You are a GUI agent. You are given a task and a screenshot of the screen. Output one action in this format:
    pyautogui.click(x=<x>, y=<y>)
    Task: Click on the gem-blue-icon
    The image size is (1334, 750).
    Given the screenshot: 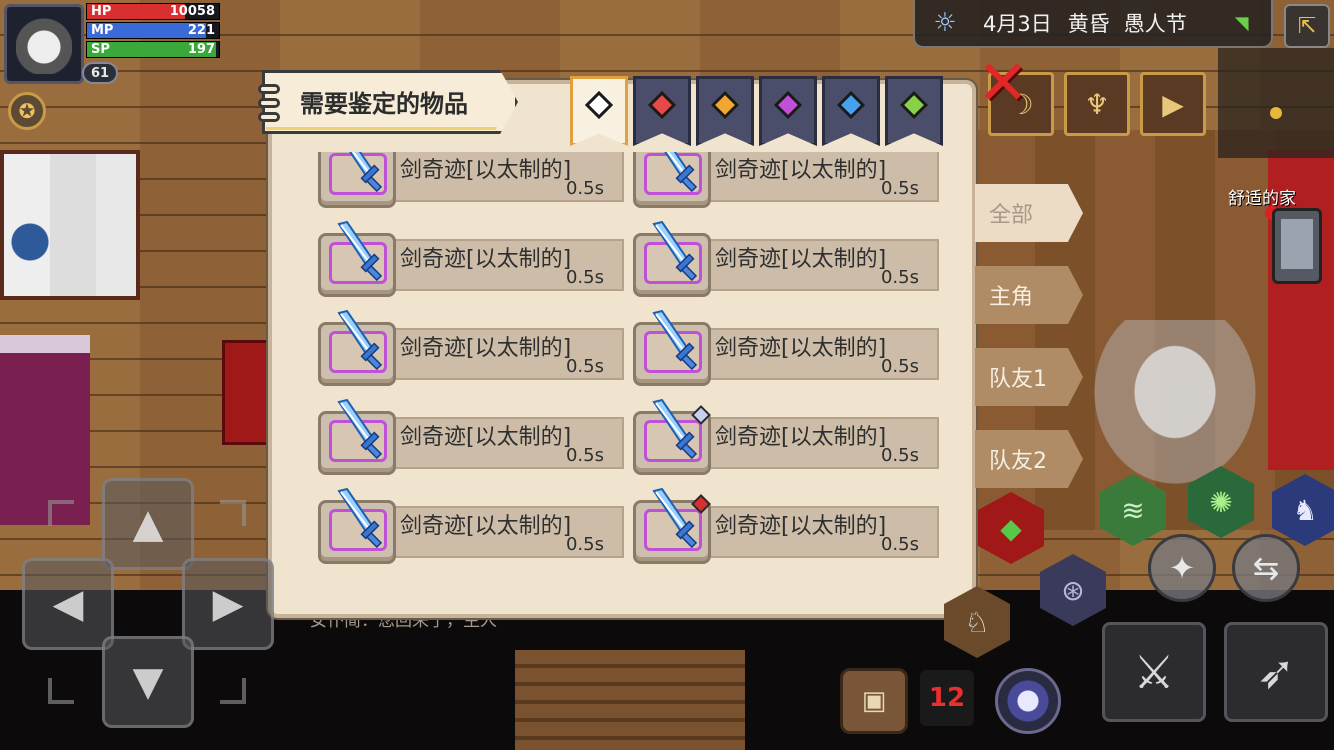 What is the action you would take?
    pyautogui.click(x=851, y=105)
    